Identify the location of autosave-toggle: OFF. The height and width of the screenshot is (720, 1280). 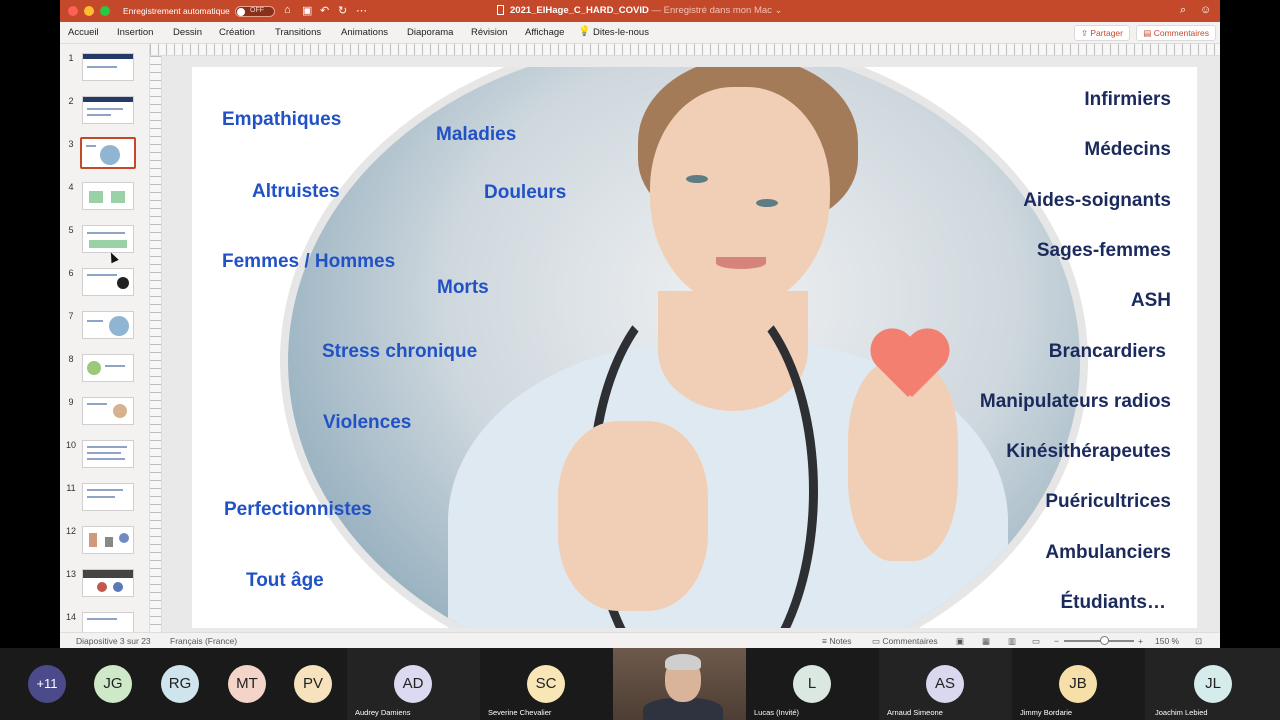
(255, 11).